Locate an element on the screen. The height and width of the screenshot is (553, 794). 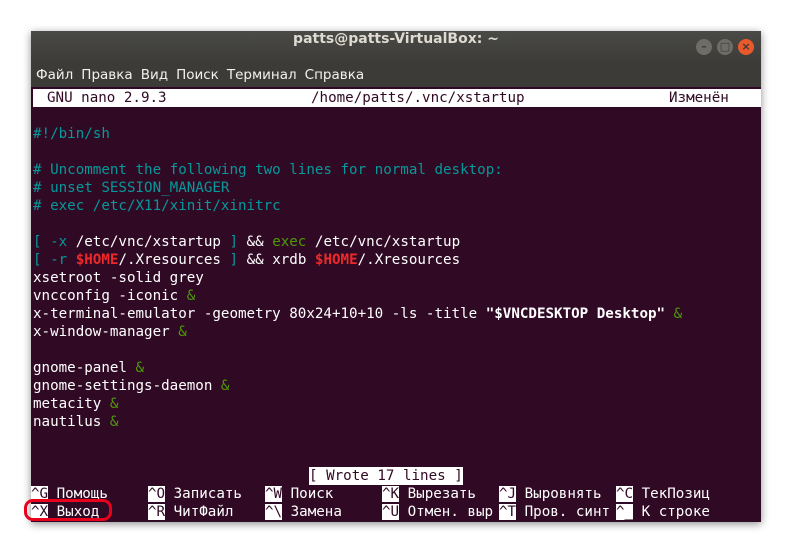
shortcut-justify: ^J Выровнять is located at coordinates (550, 494).